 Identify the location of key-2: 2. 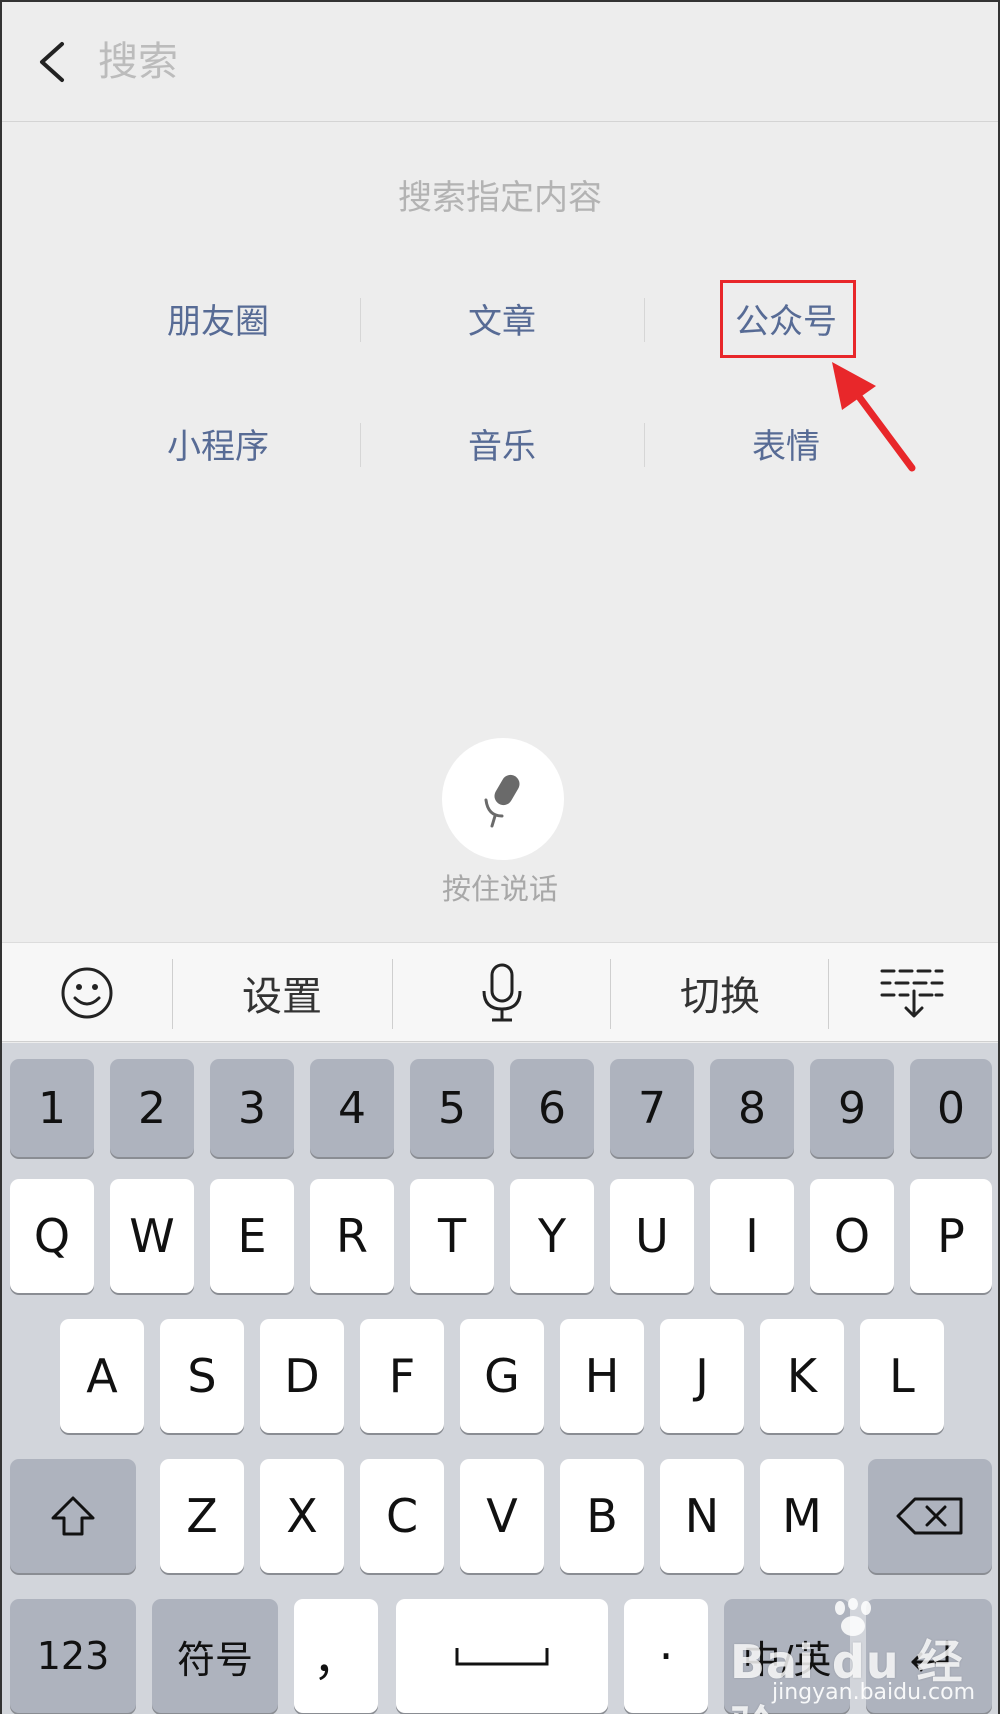
(152, 1108).